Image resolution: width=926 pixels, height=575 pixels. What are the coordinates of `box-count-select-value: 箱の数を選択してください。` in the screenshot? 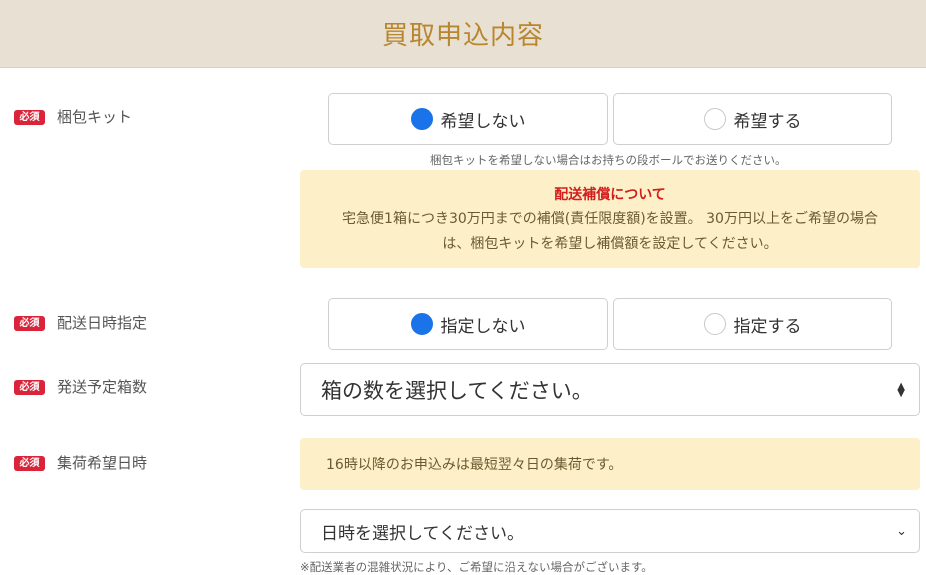 It's located at (457, 390).